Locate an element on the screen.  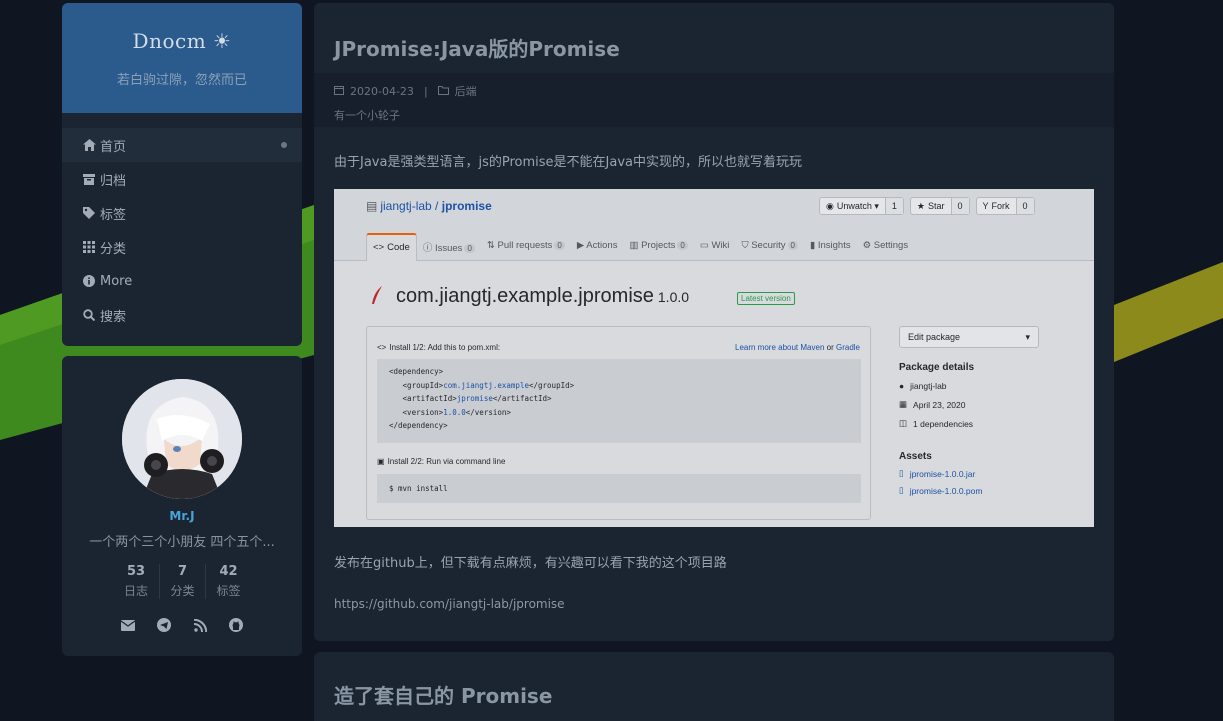
asset-pom: ▯ jpromise-1.0.0.pom is located at coordinates (941, 490).